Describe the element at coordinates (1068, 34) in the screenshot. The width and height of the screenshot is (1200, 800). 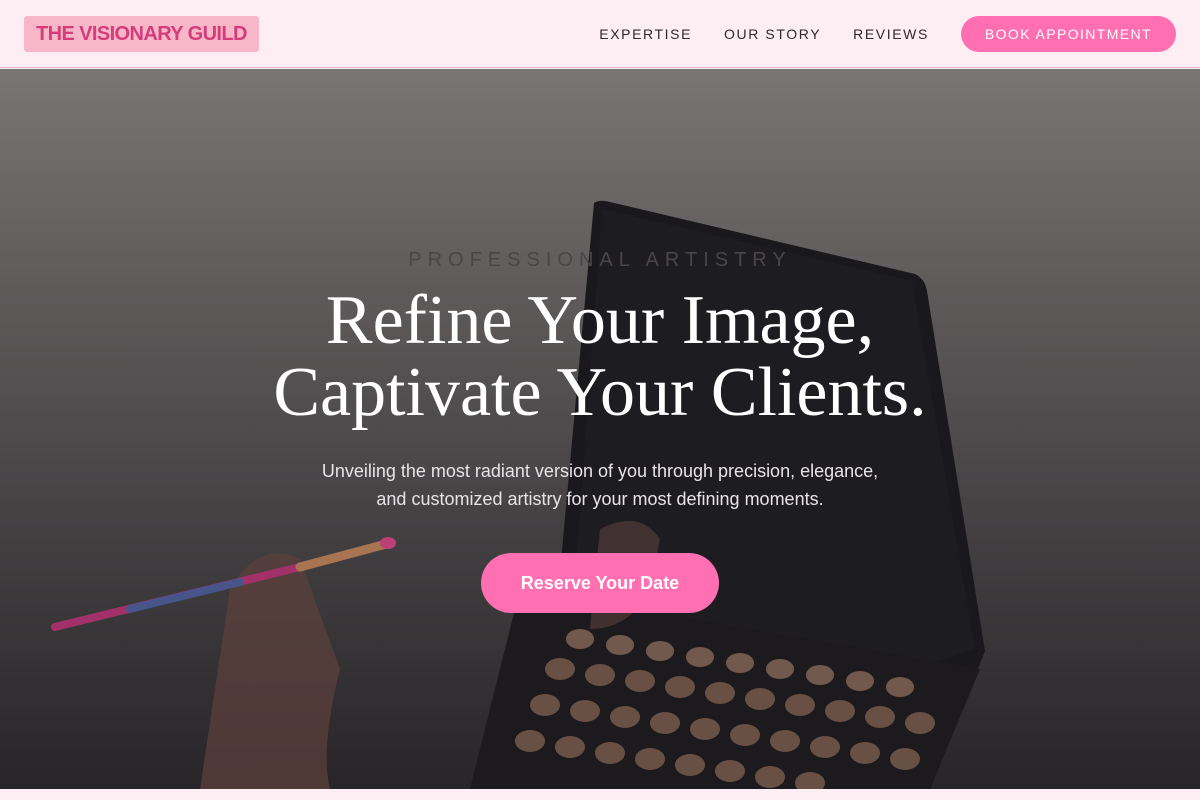
I see `book-appointment-button: BOOK APPOINTMENT` at that location.